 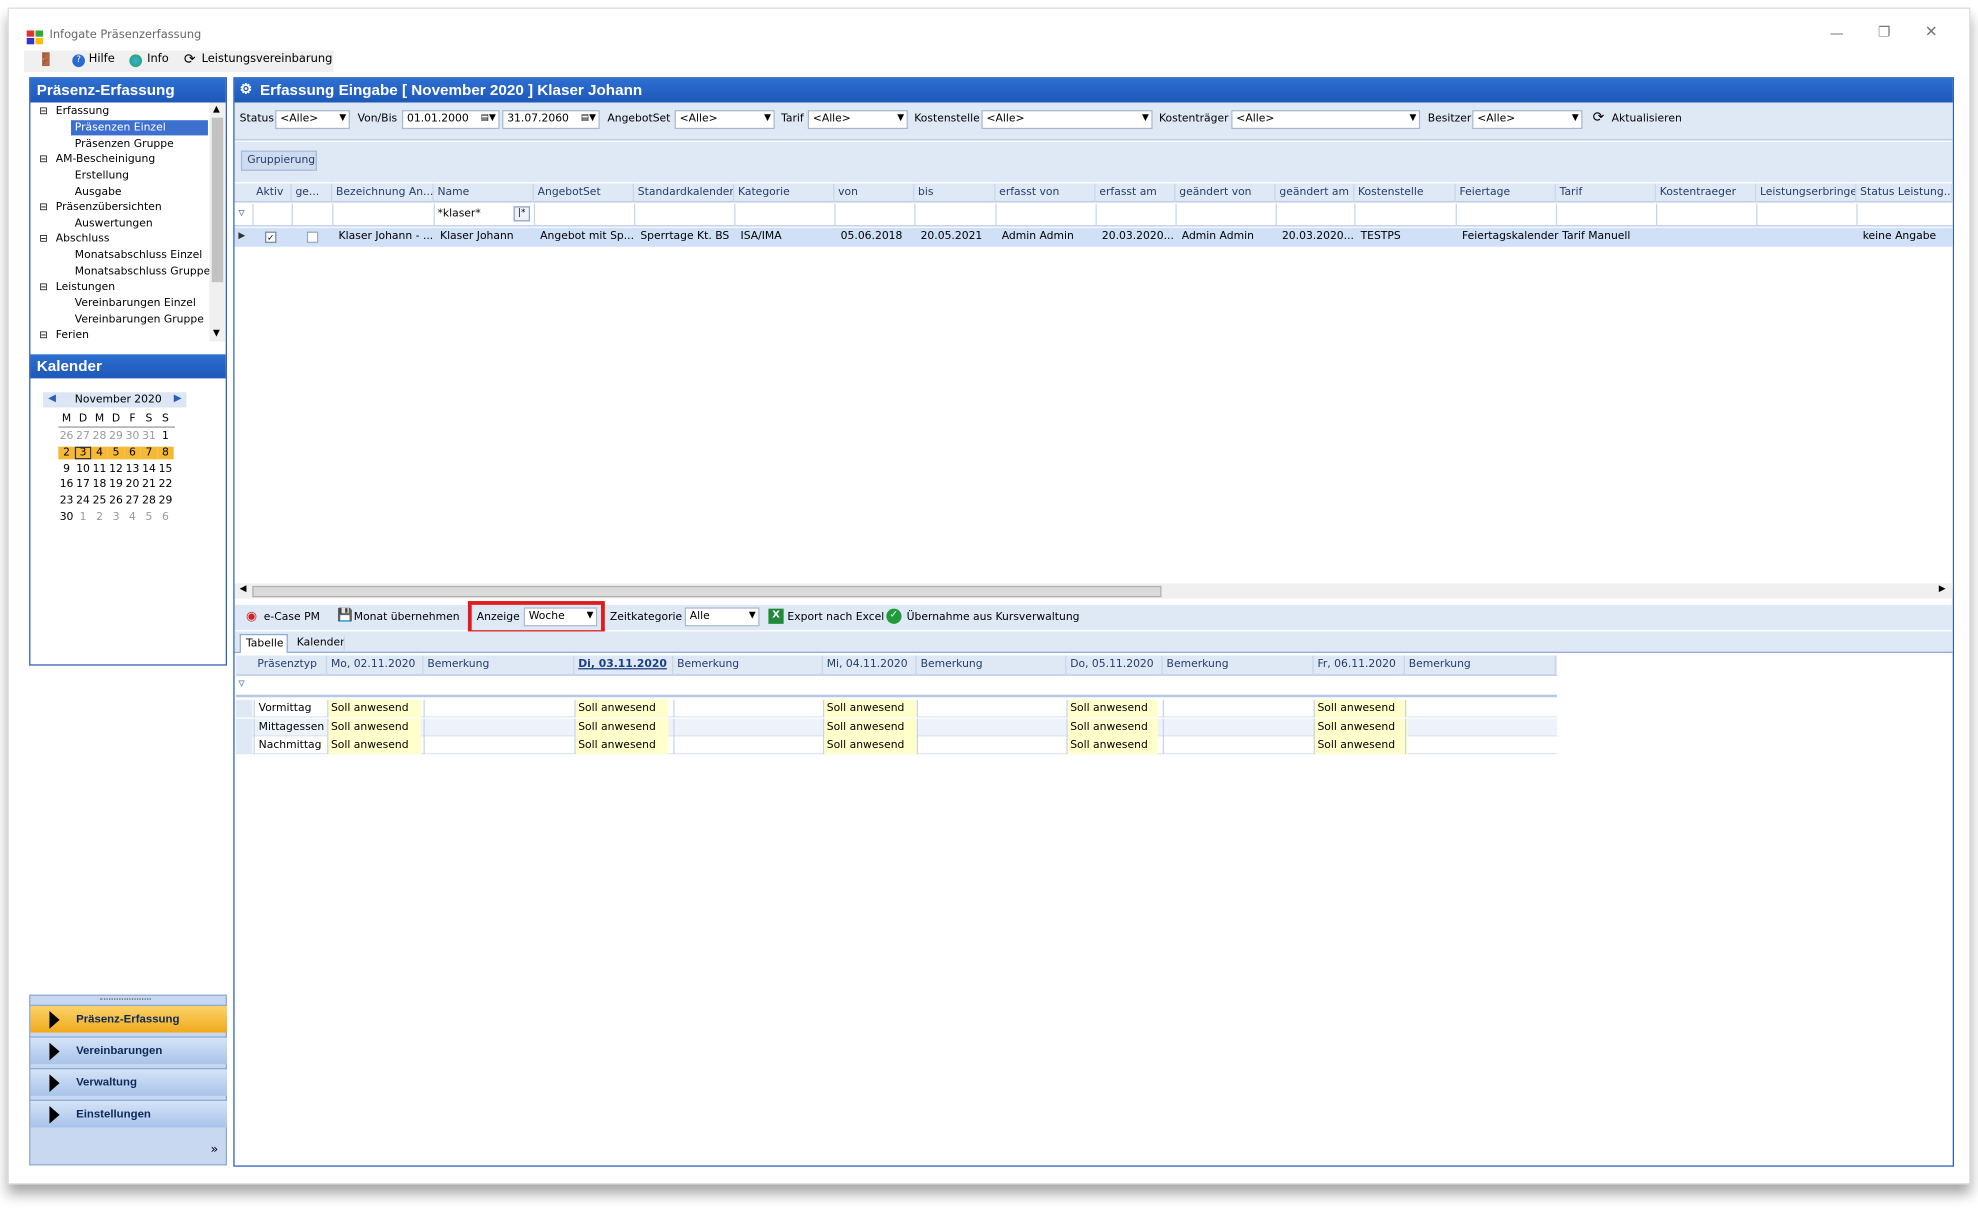 I want to click on name-filter-input: *klaser*, so click(x=459, y=214).